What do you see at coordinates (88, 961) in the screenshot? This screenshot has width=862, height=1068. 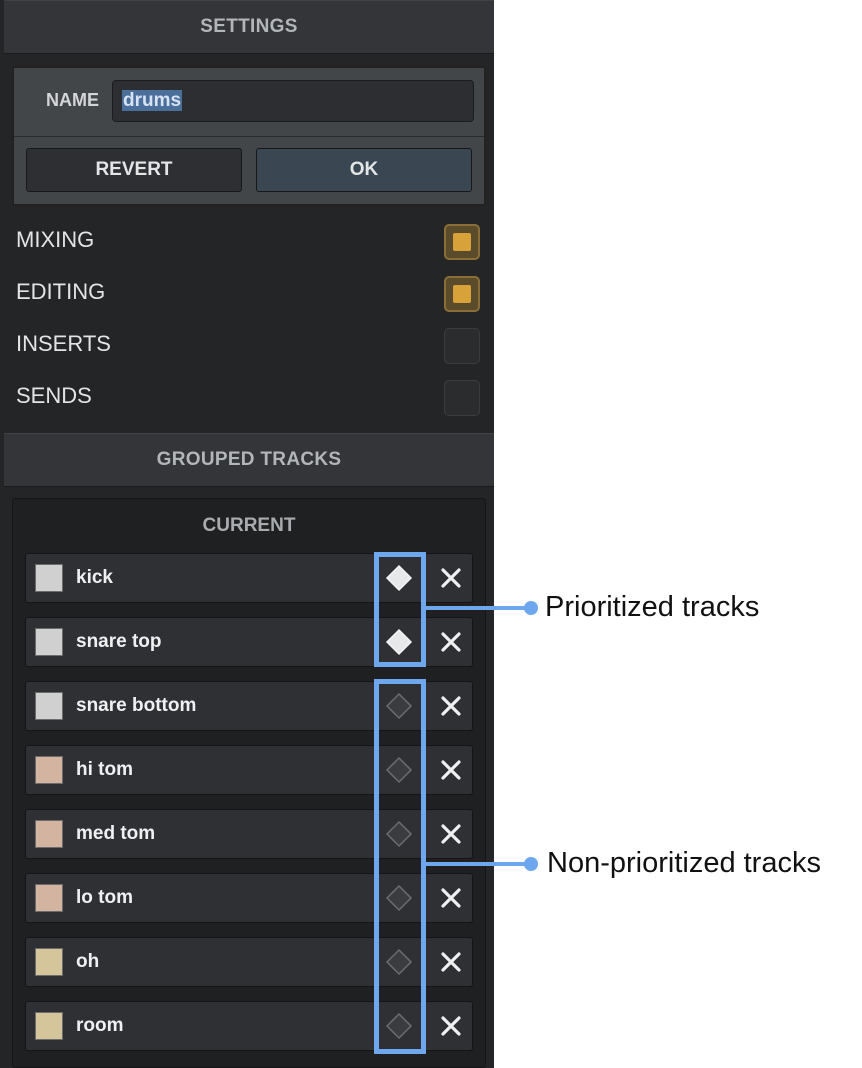 I see `track-name: oh` at bounding box center [88, 961].